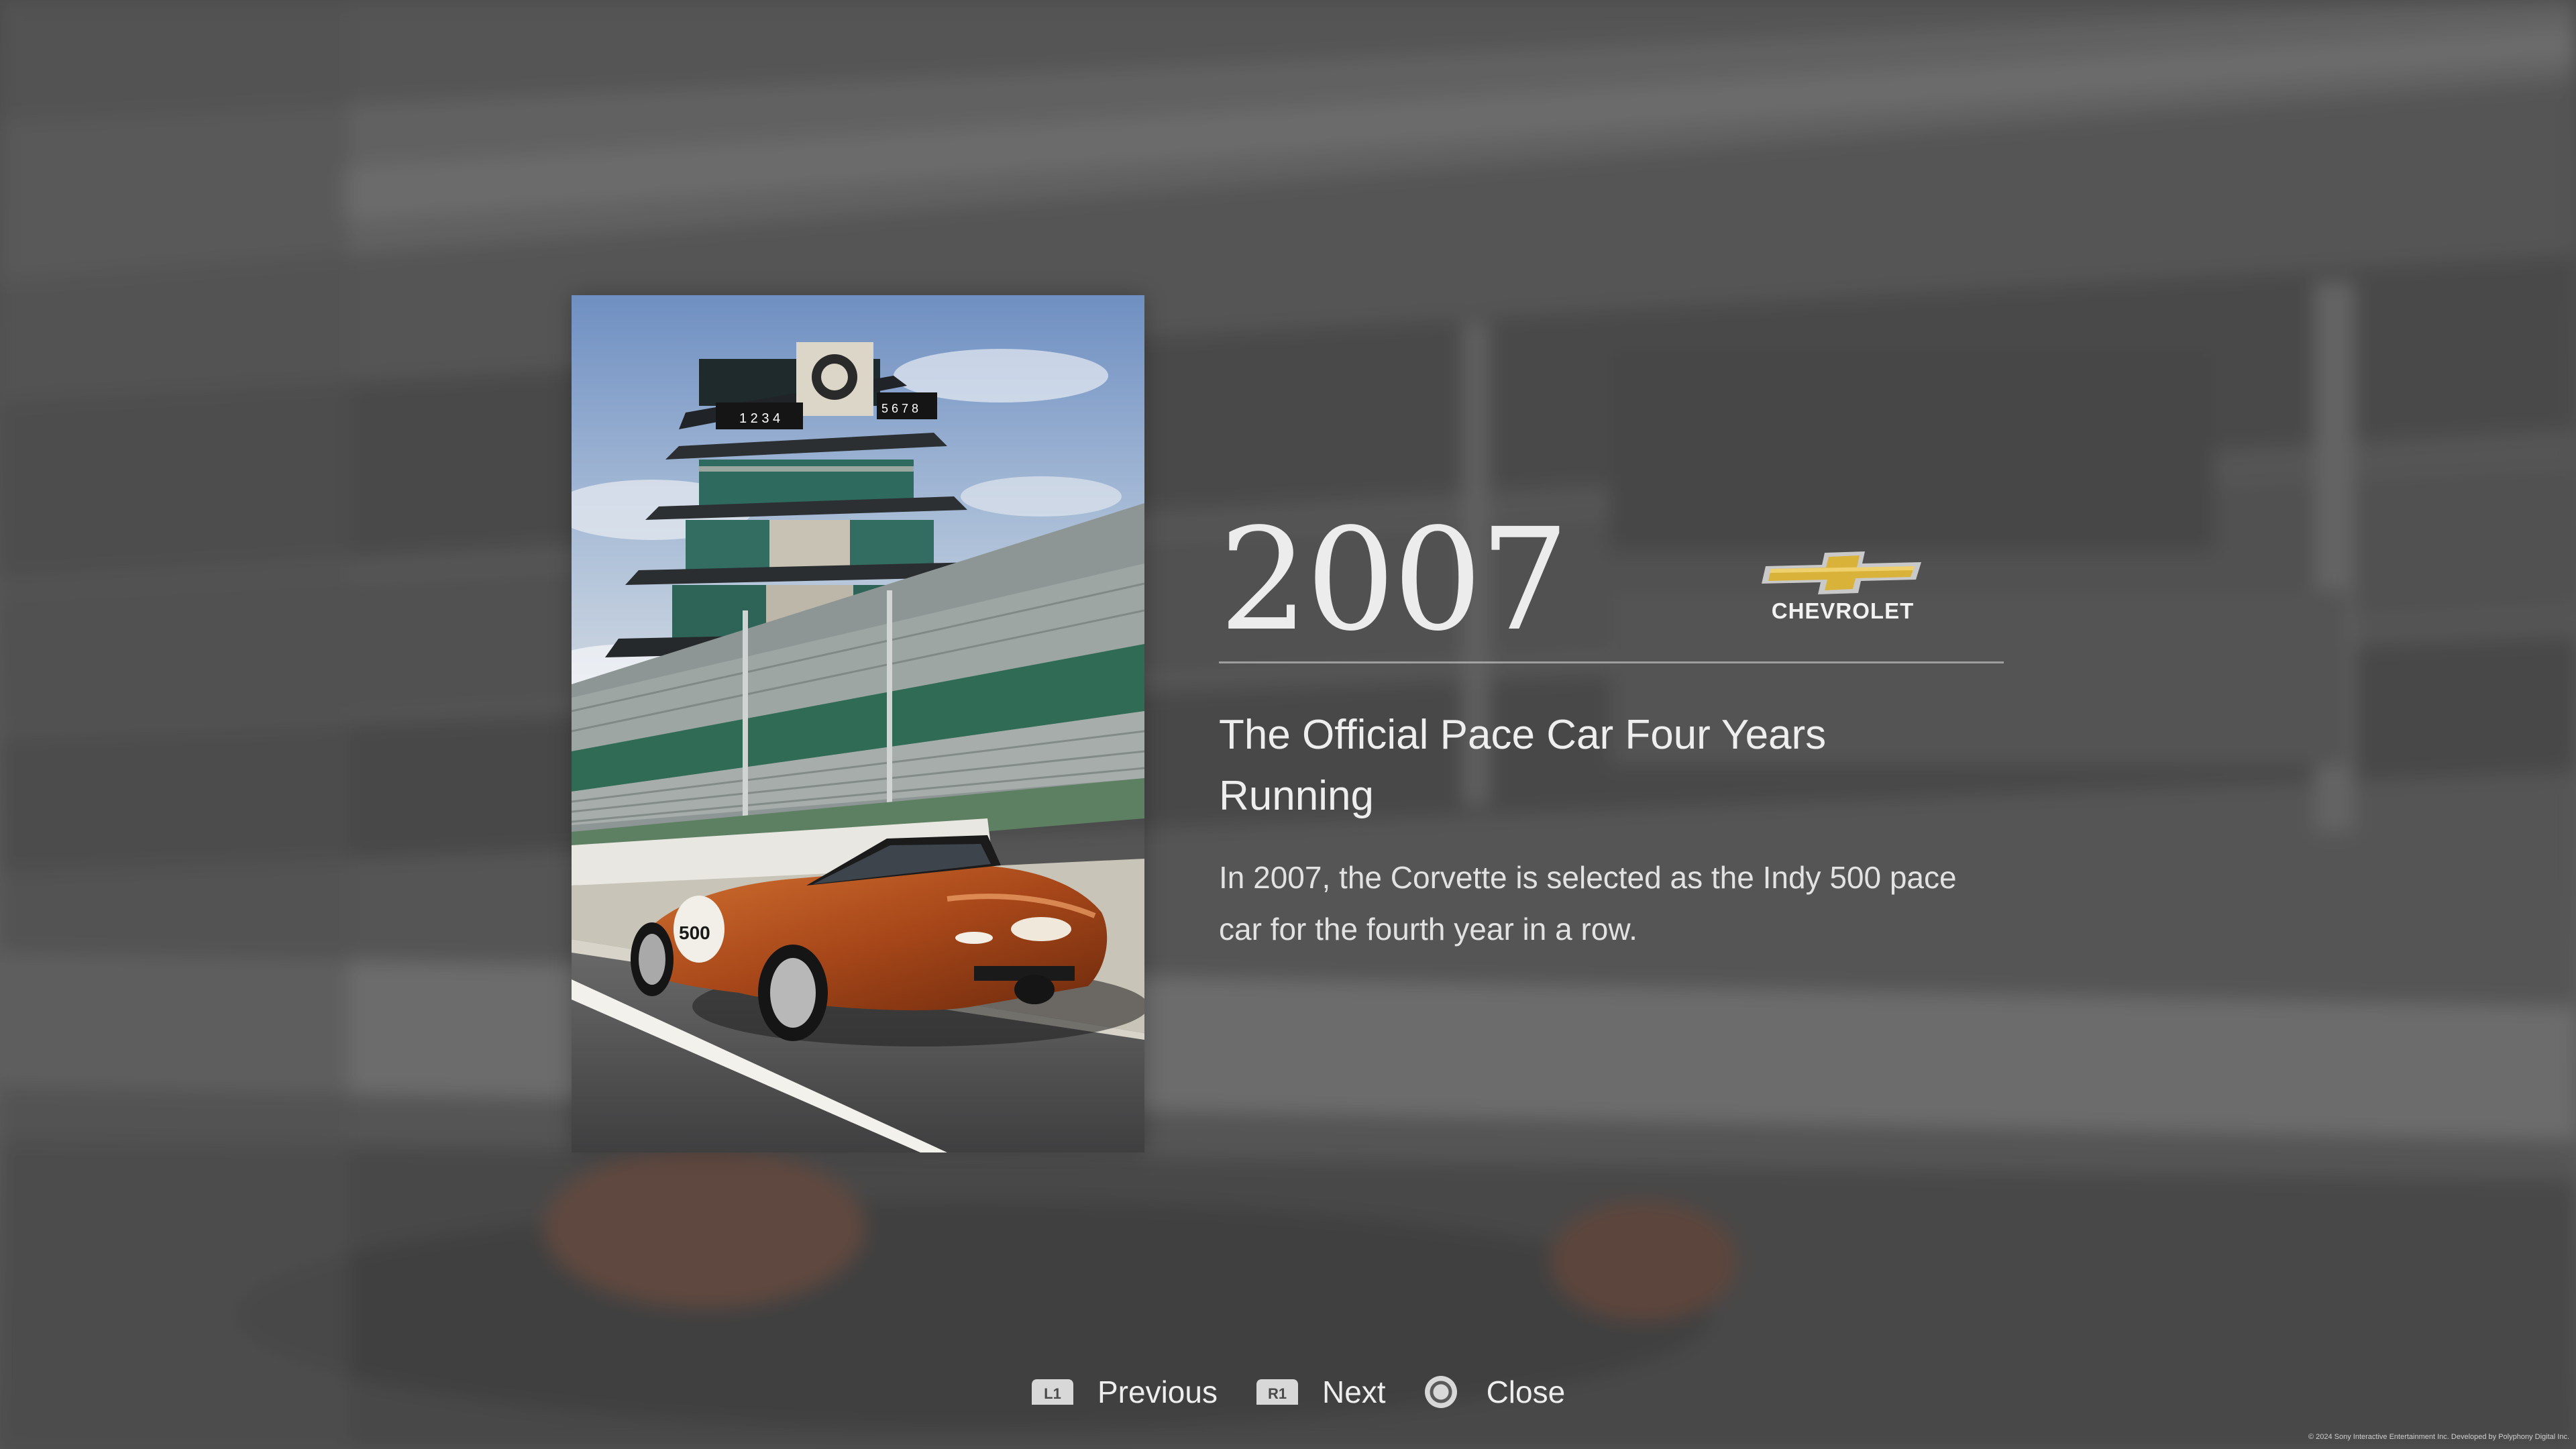  I want to click on l1-button-icon: L1, so click(1052, 1392).